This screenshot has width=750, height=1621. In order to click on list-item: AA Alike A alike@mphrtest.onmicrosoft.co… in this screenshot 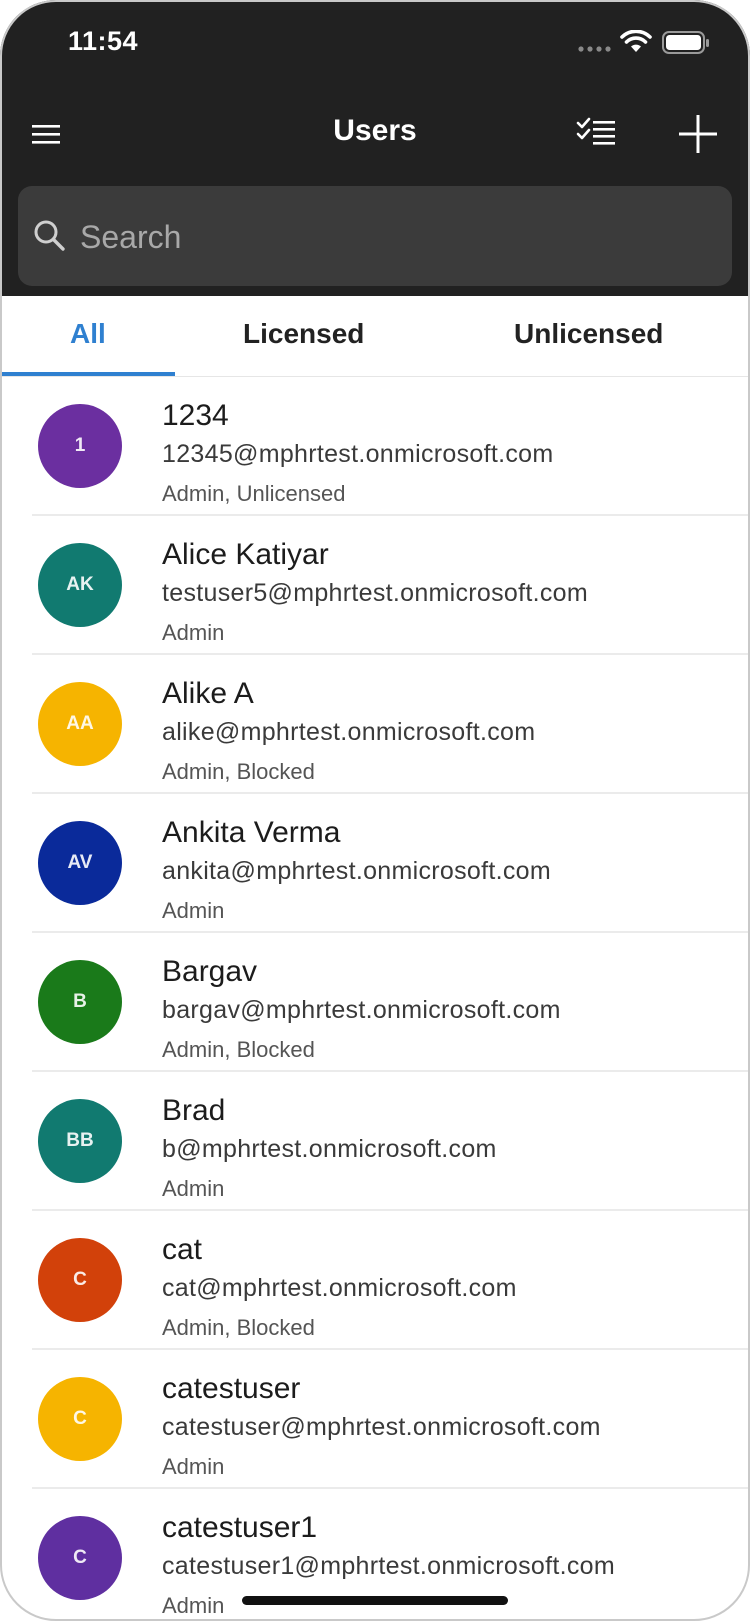, I will do `click(375, 724)`.